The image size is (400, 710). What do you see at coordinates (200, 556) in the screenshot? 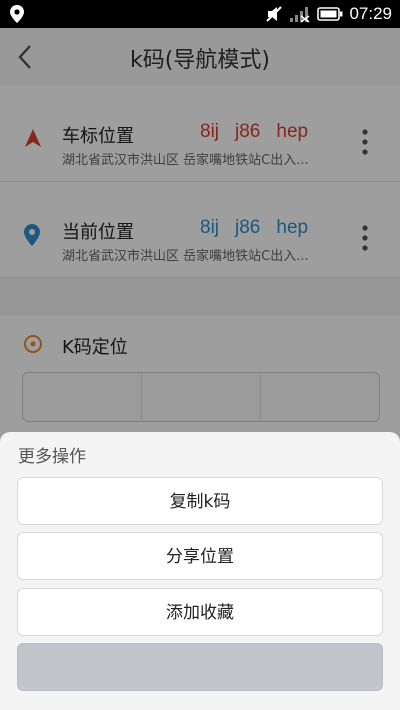
I see `share-location-button: 分享位置` at bounding box center [200, 556].